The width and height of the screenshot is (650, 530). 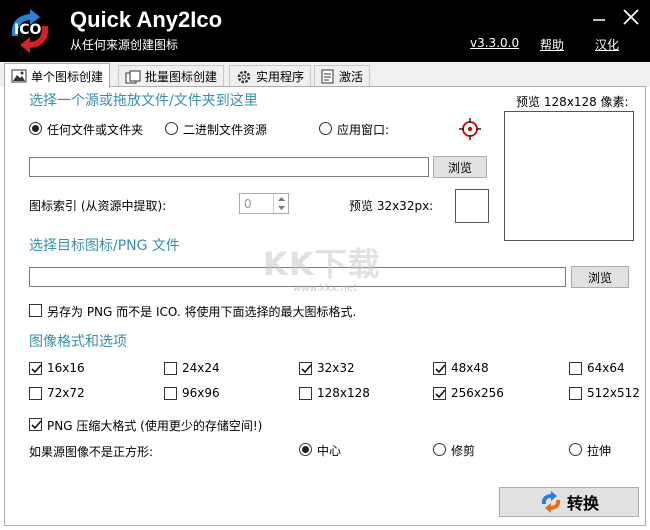 What do you see at coordinates (170, 393) in the screenshot?
I see `format-96x96-checkbox` at bounding box center [170, 393].